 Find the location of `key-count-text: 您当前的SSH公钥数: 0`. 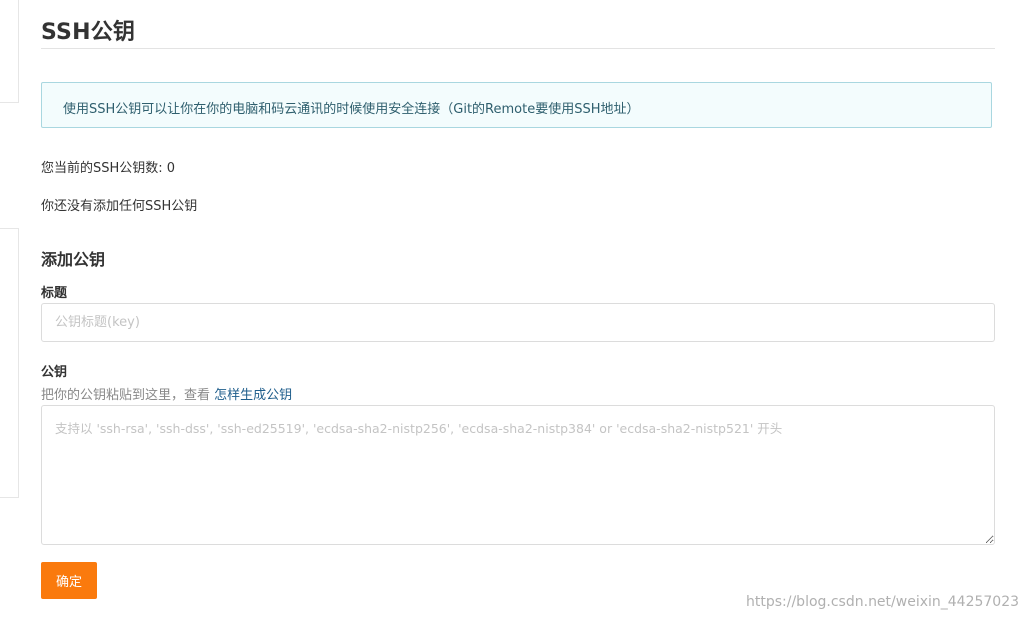

key-count-text: 您当前的SSH公钥数: 0 is located at coordinates (108, 168).